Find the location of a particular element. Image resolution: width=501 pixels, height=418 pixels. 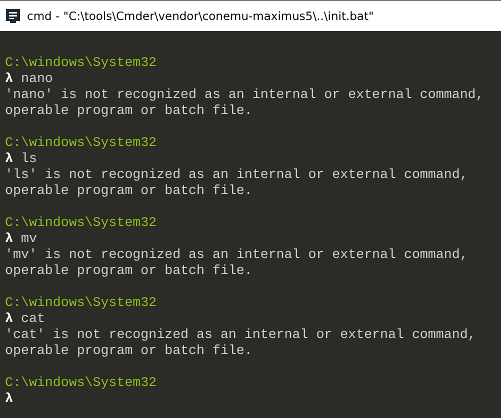

error-message: 'mv' is not recognized as an internal or external command, is located at coordinates (236, 255).